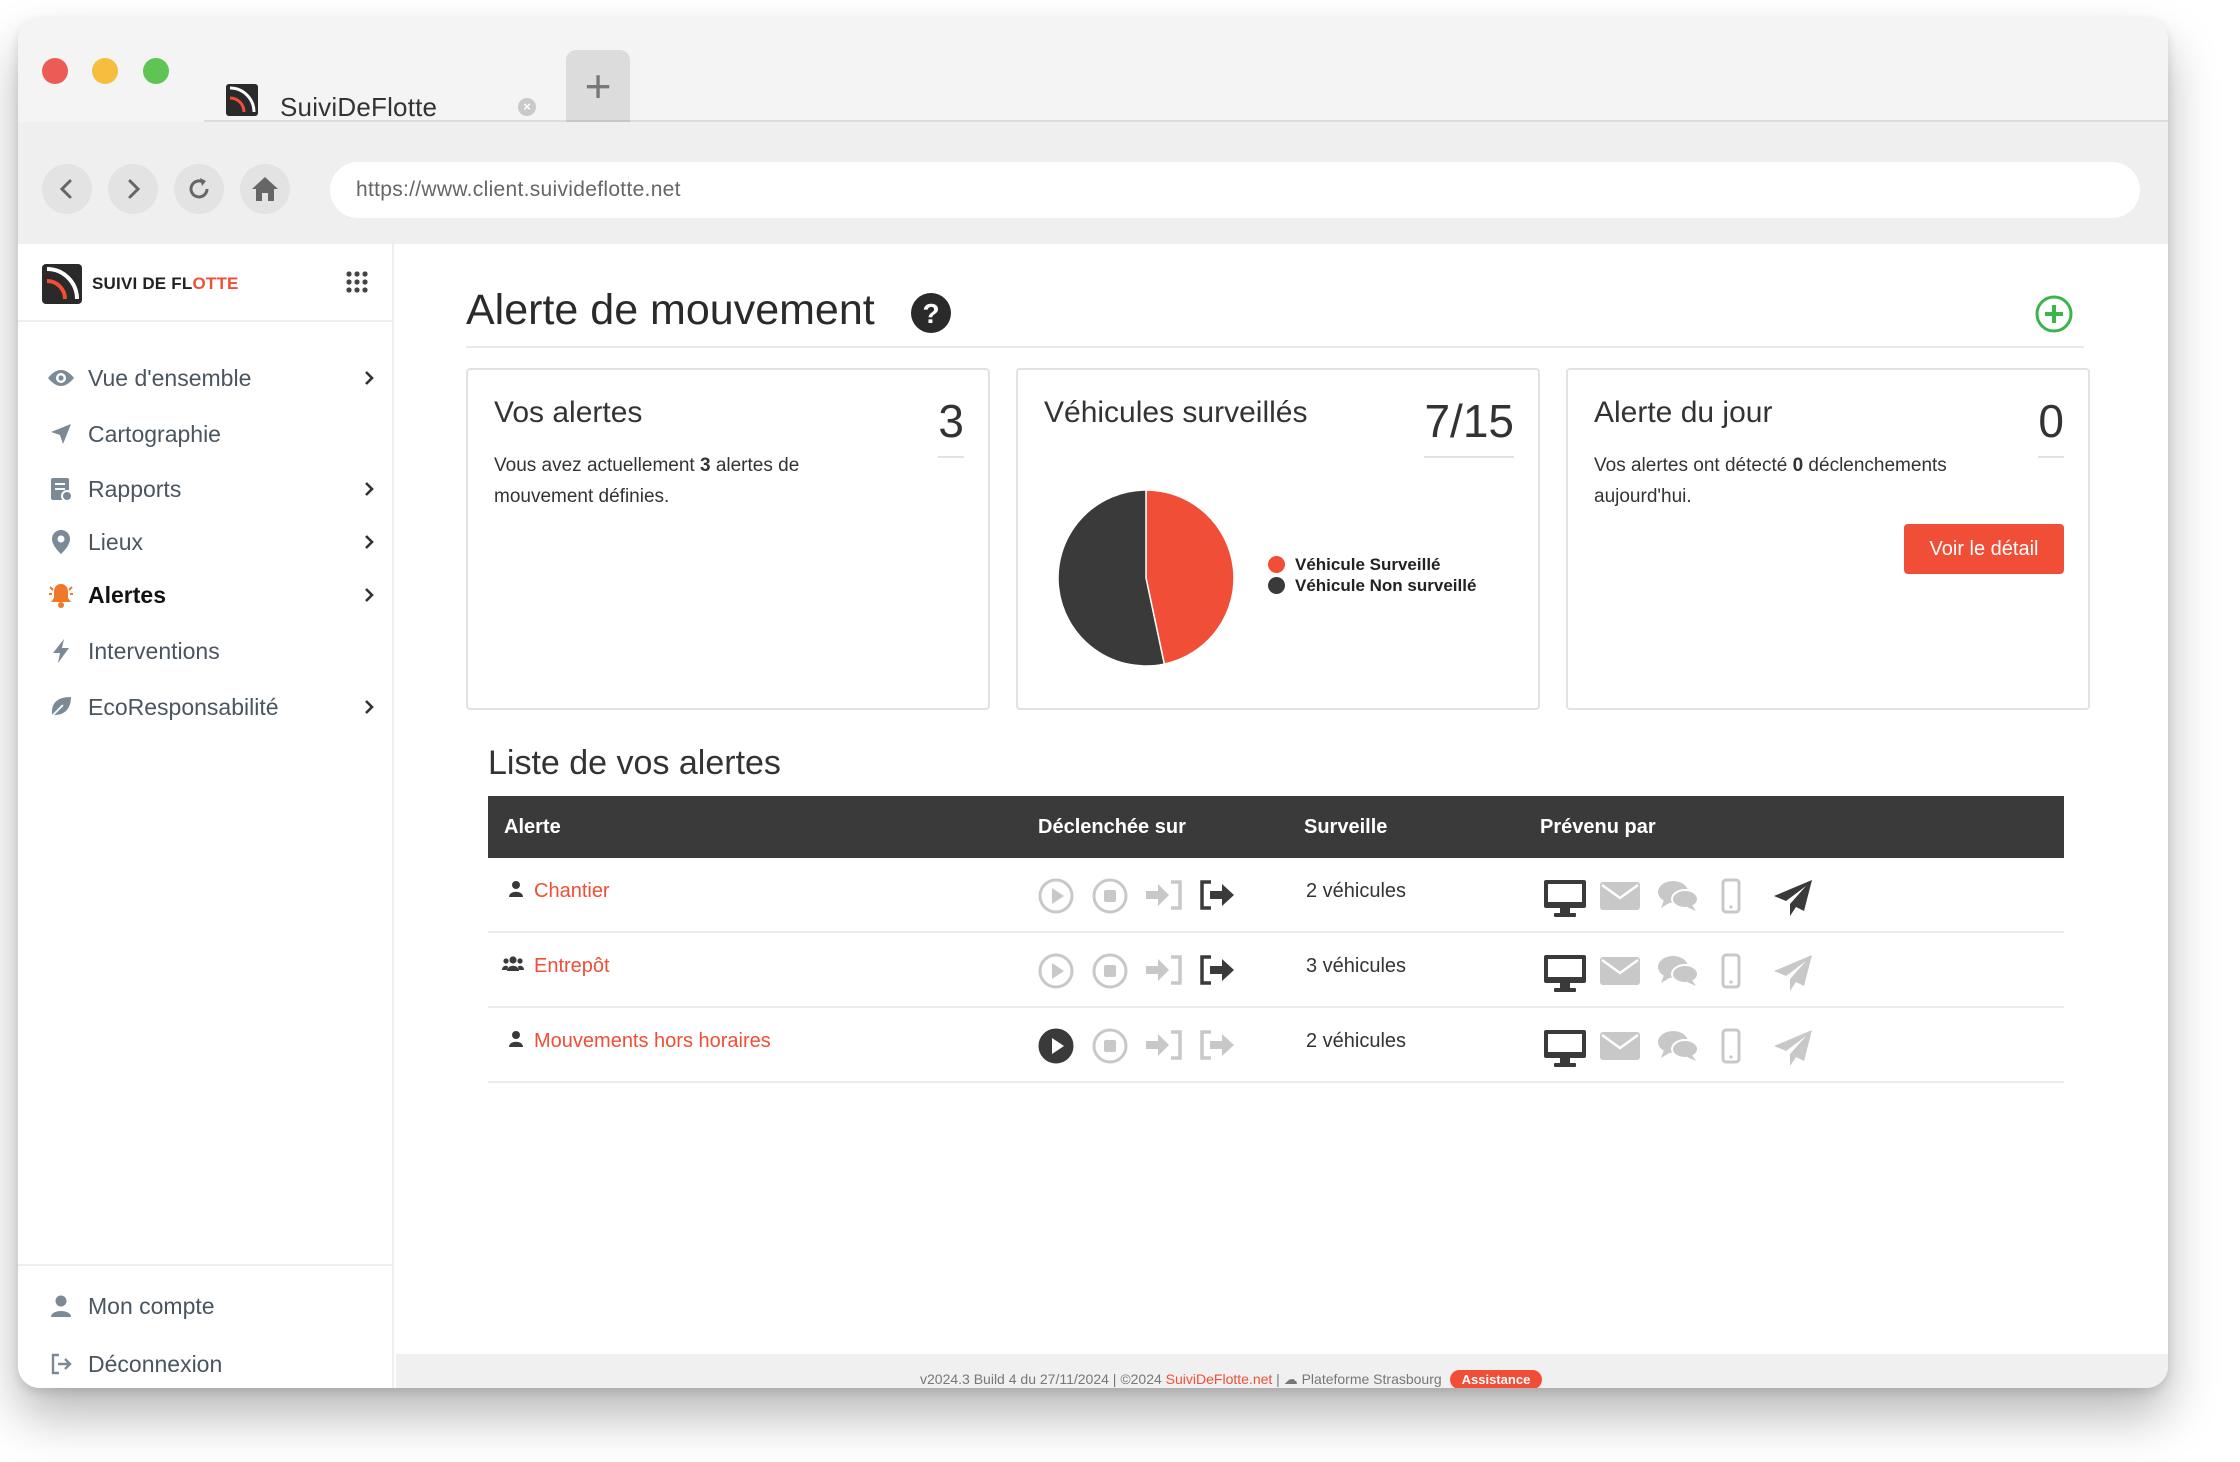 The height and width of the screenshot is (1462, 2240). Describe the element at coordinates (513, 966) in the screenshot. I see `users-icon` at that location.